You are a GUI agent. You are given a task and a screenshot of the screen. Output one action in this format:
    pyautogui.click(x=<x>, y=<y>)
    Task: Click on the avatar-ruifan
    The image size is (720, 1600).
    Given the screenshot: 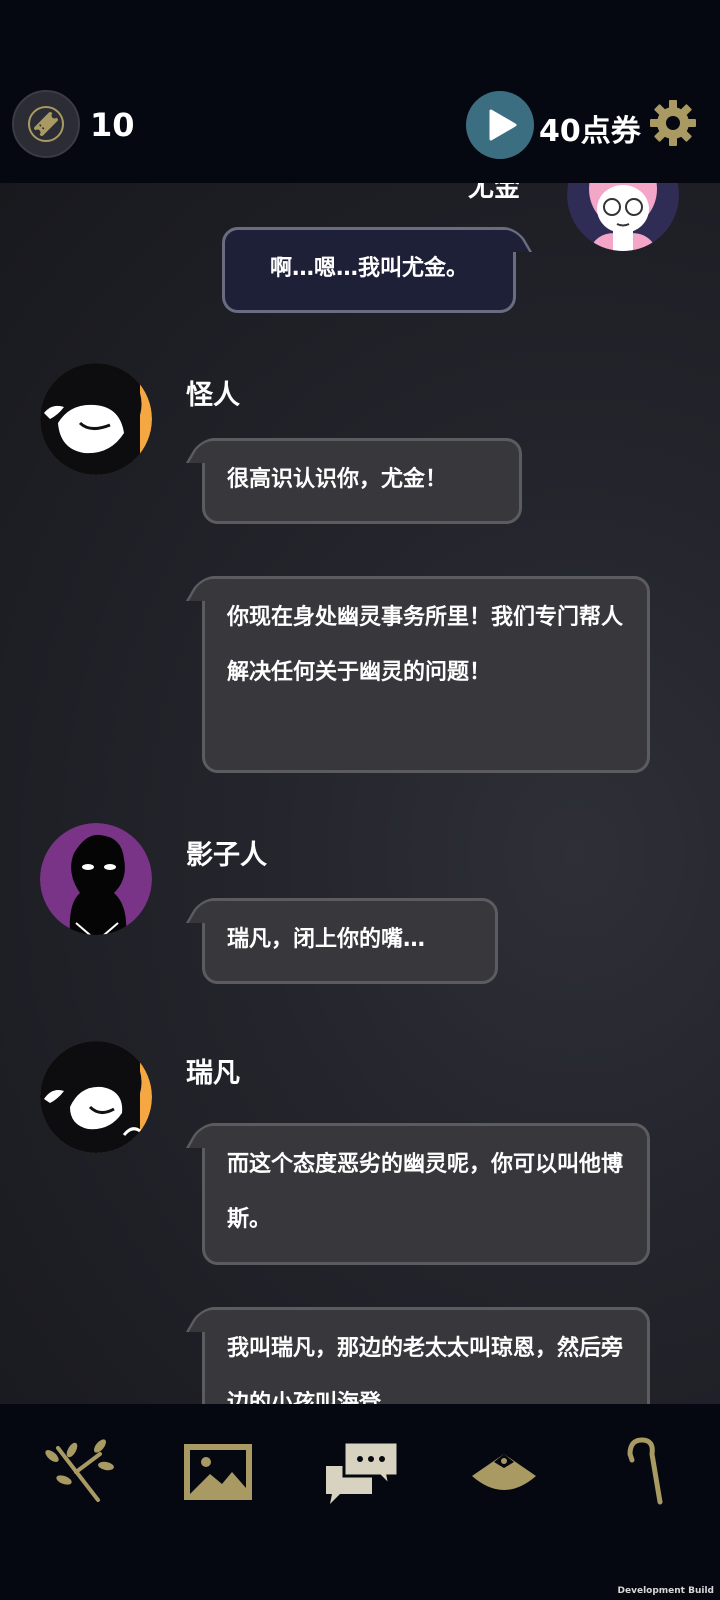 What is the action you would take?
    pyautogui.click(x=96, y=1097)
    